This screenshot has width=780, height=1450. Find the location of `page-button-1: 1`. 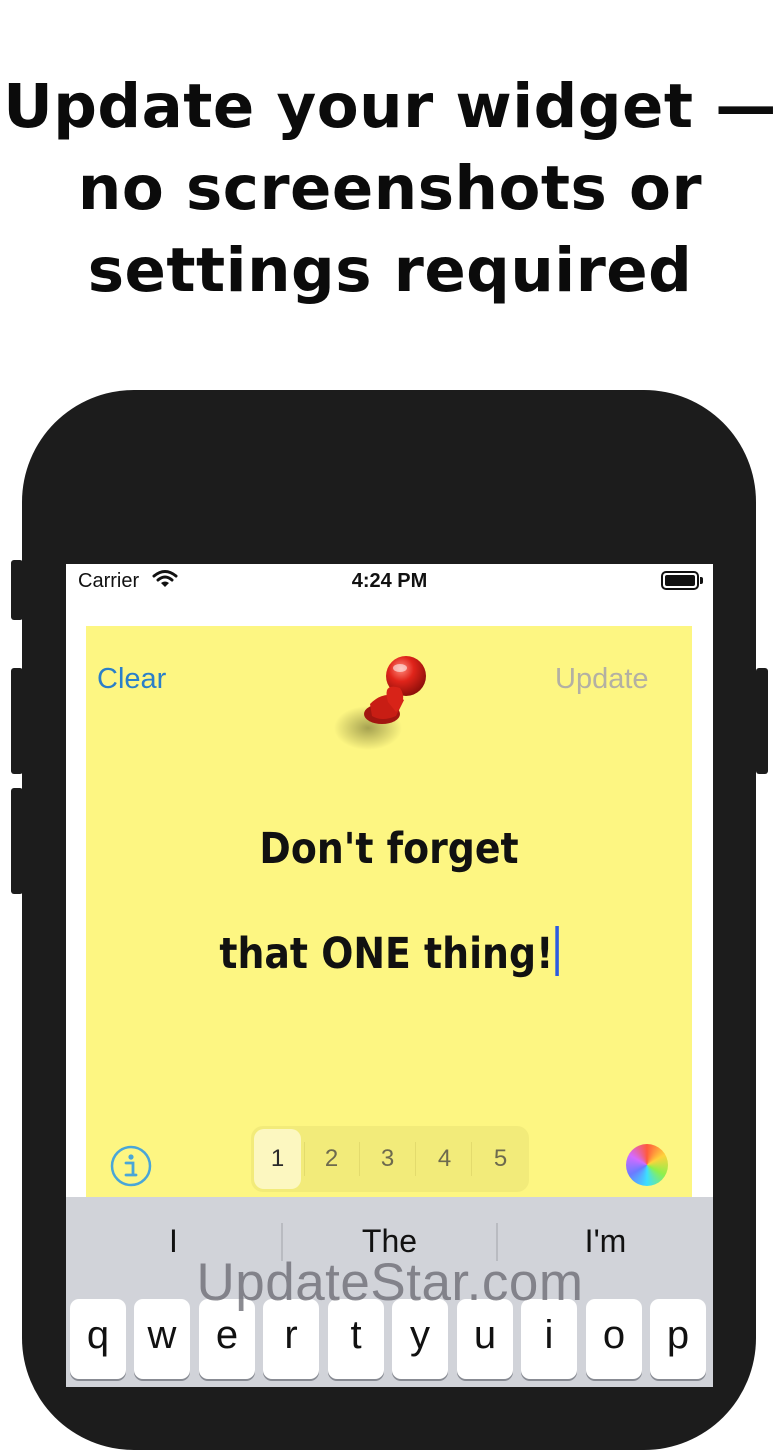

page-button-1: 1 is located at coordinates (277, 1159).